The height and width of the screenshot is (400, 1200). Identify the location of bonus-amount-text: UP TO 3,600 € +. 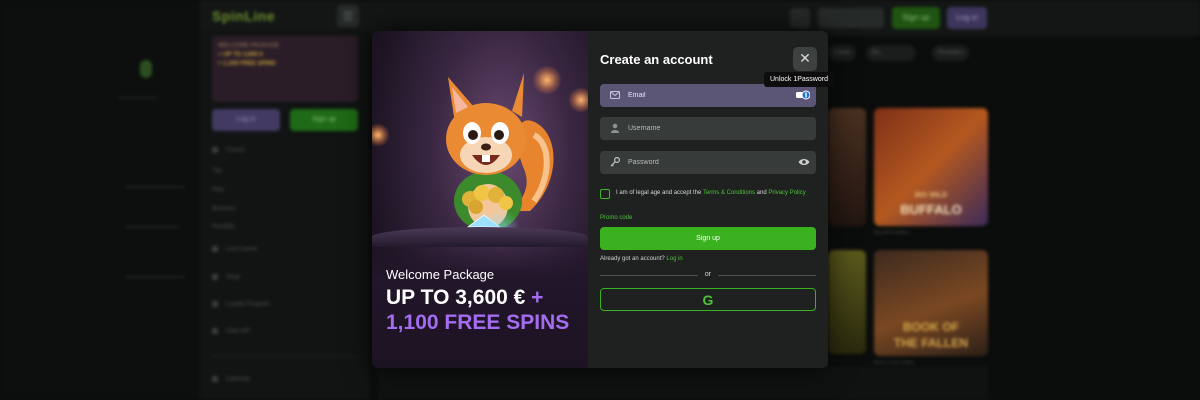
(465, 297).